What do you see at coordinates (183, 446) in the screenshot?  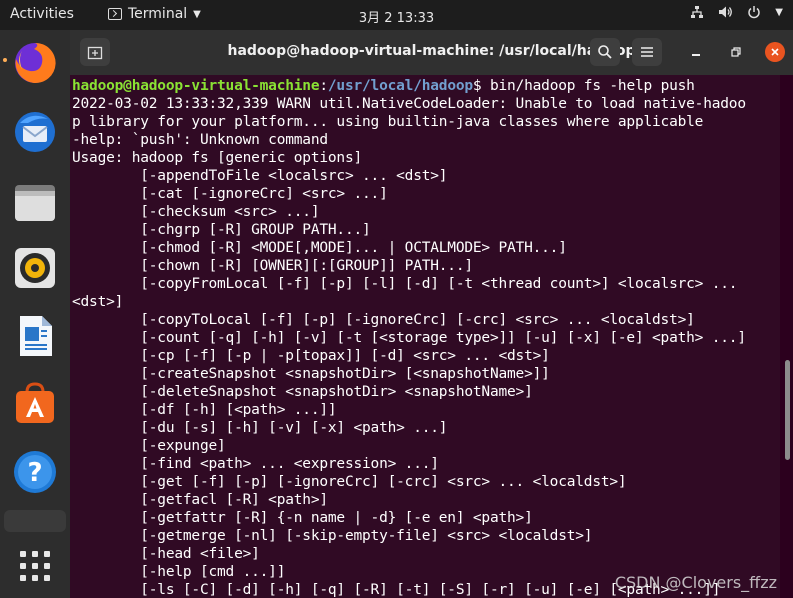 I see `terminal-line: [-expunge]` at bounding box center [183, 446].